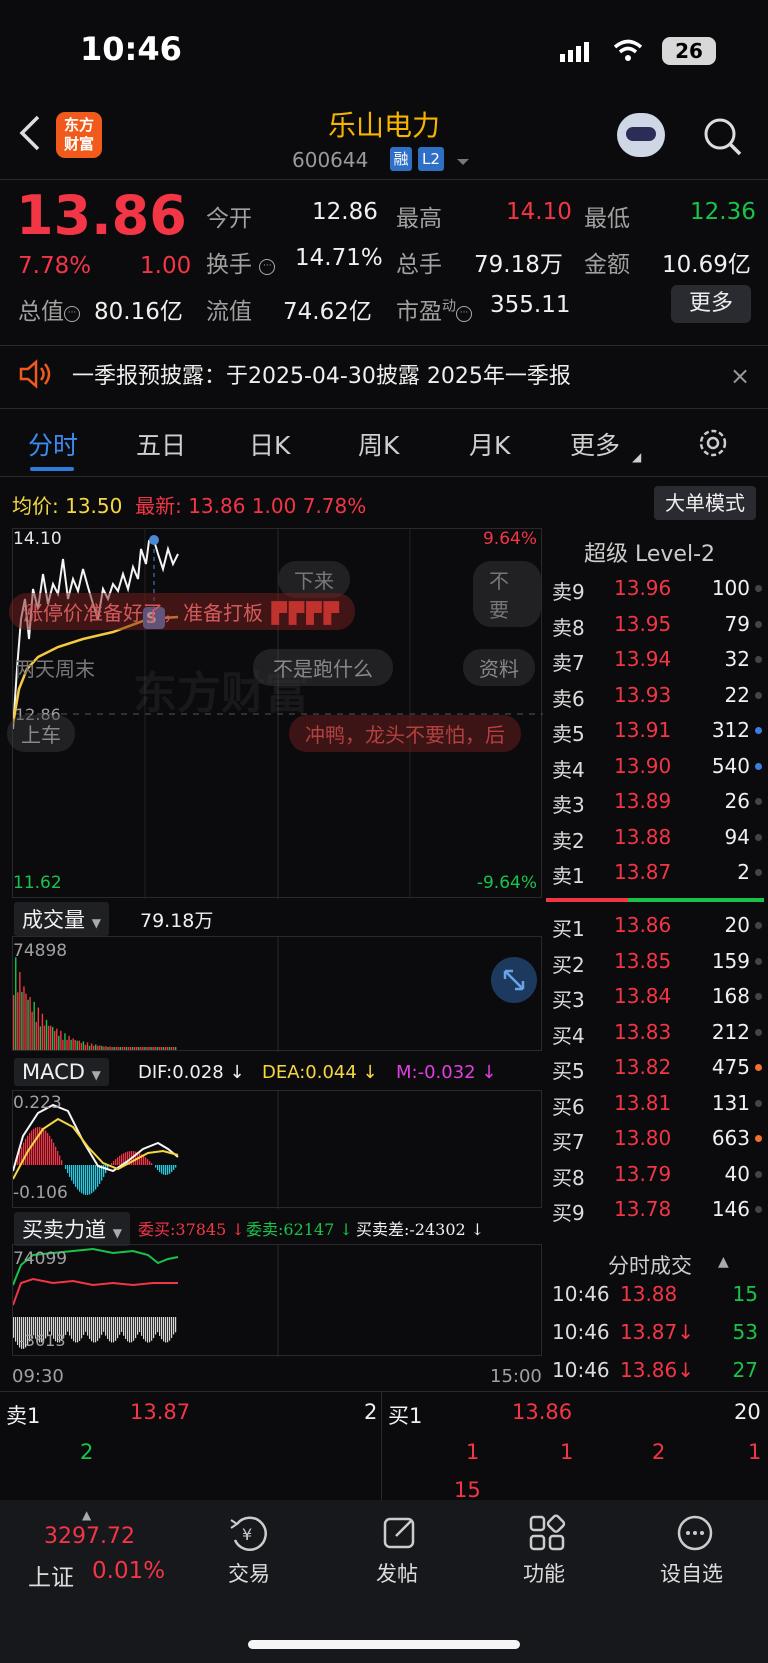  I want to click on more-button: 更多, so click(711, 304).